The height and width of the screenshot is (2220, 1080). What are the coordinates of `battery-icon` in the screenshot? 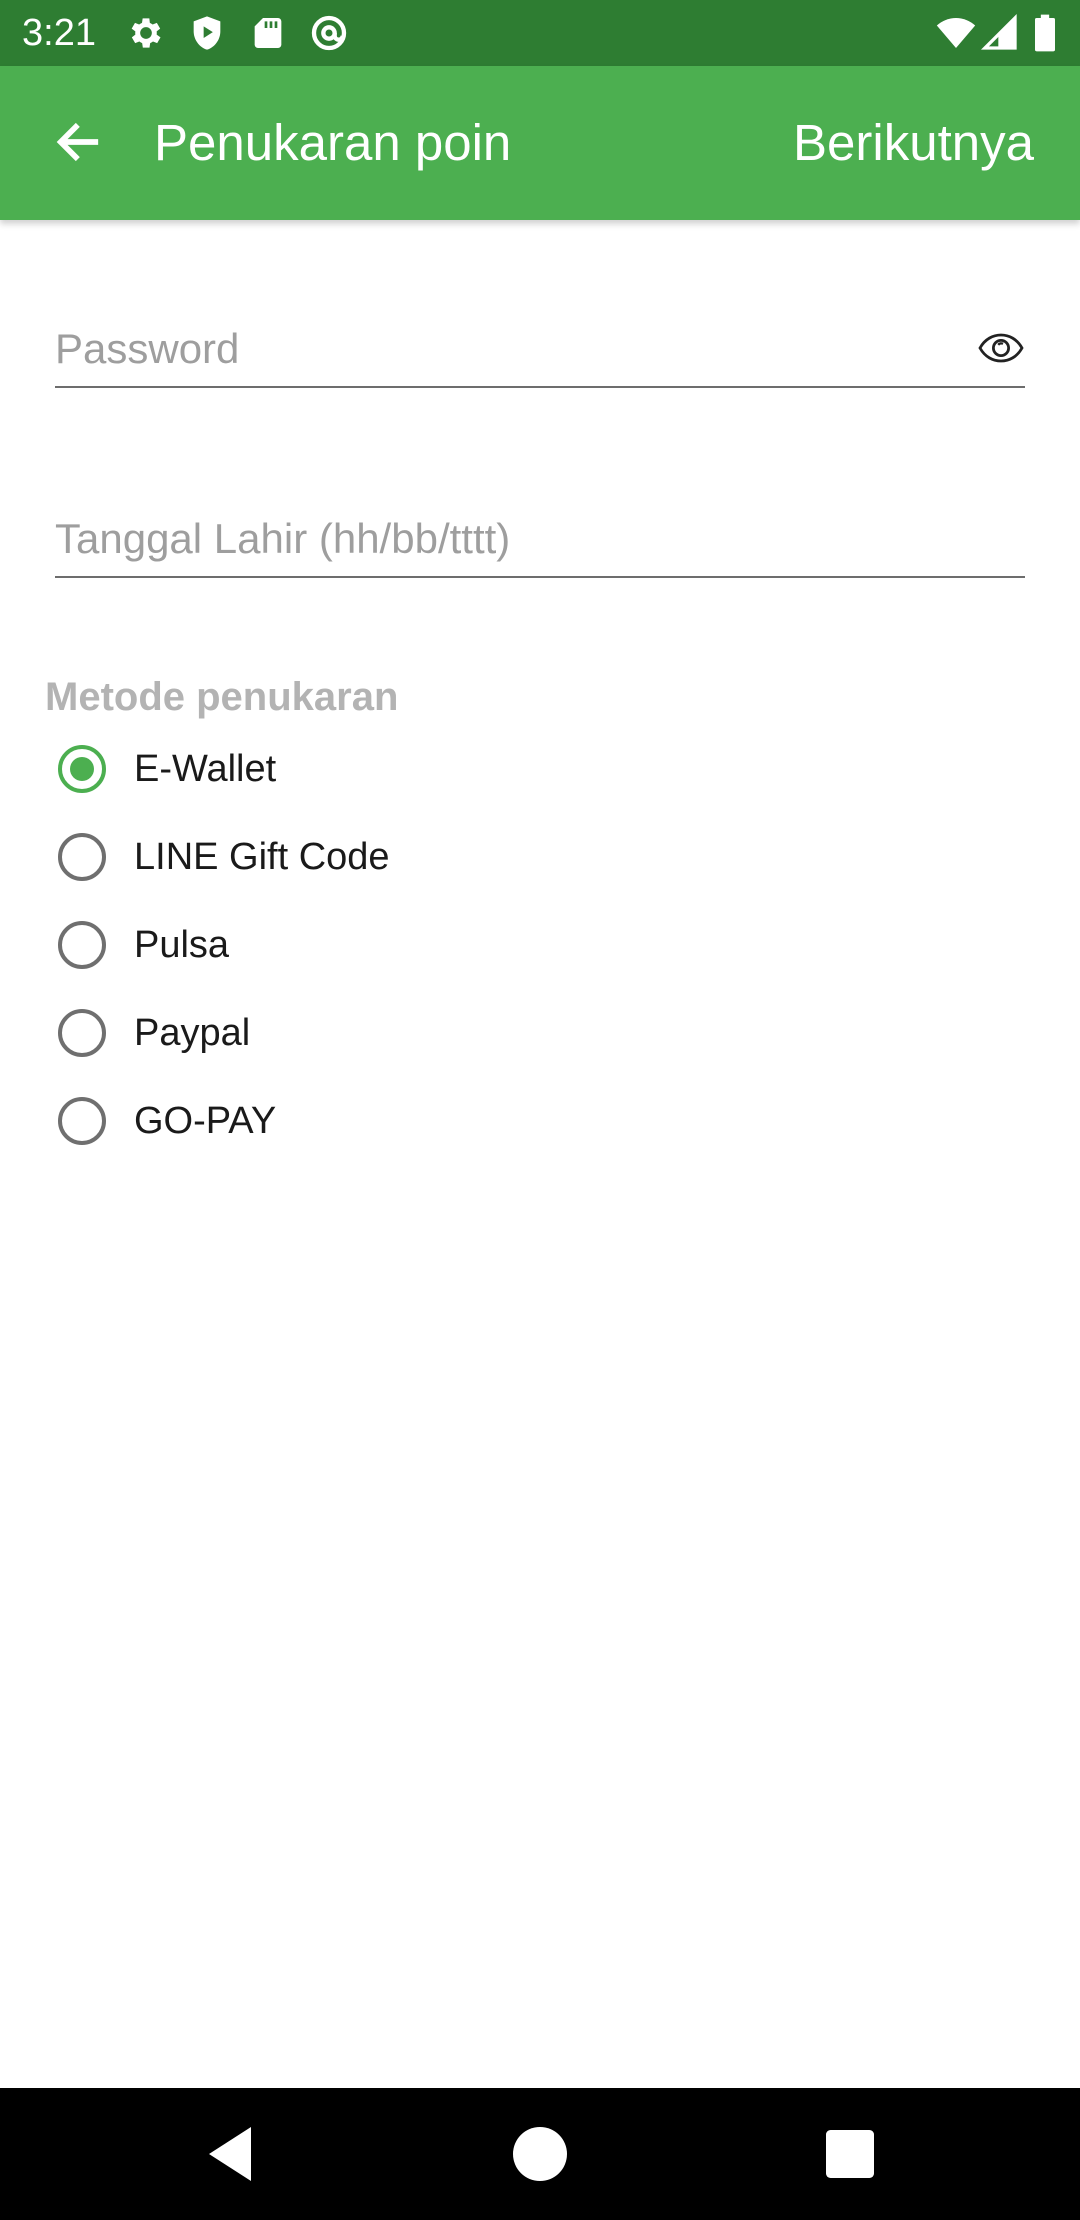 It's located at (1045, 33).